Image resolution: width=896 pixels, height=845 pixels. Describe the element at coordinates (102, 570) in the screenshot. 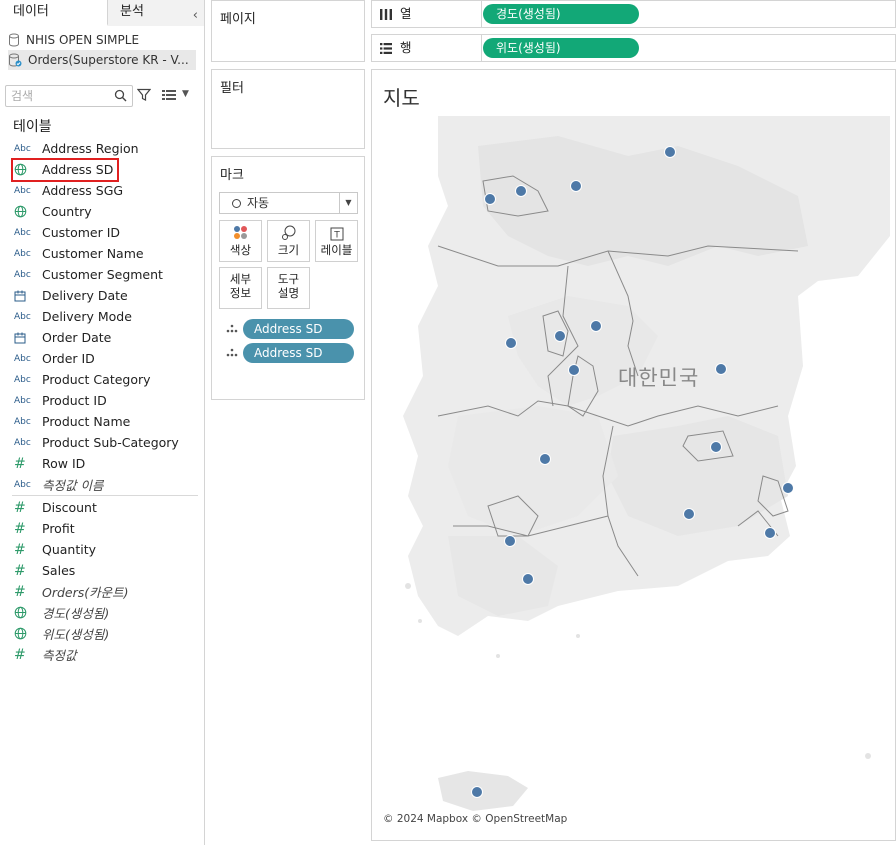

I see `field-measure: # Sales` at that location.